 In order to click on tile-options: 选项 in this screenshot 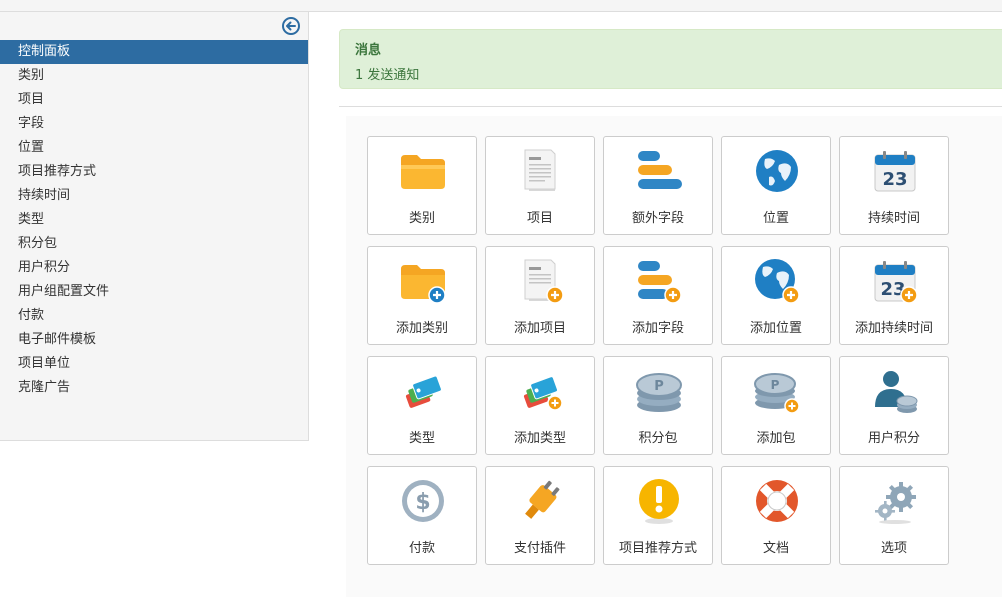, I will do `click(894, 515)`.